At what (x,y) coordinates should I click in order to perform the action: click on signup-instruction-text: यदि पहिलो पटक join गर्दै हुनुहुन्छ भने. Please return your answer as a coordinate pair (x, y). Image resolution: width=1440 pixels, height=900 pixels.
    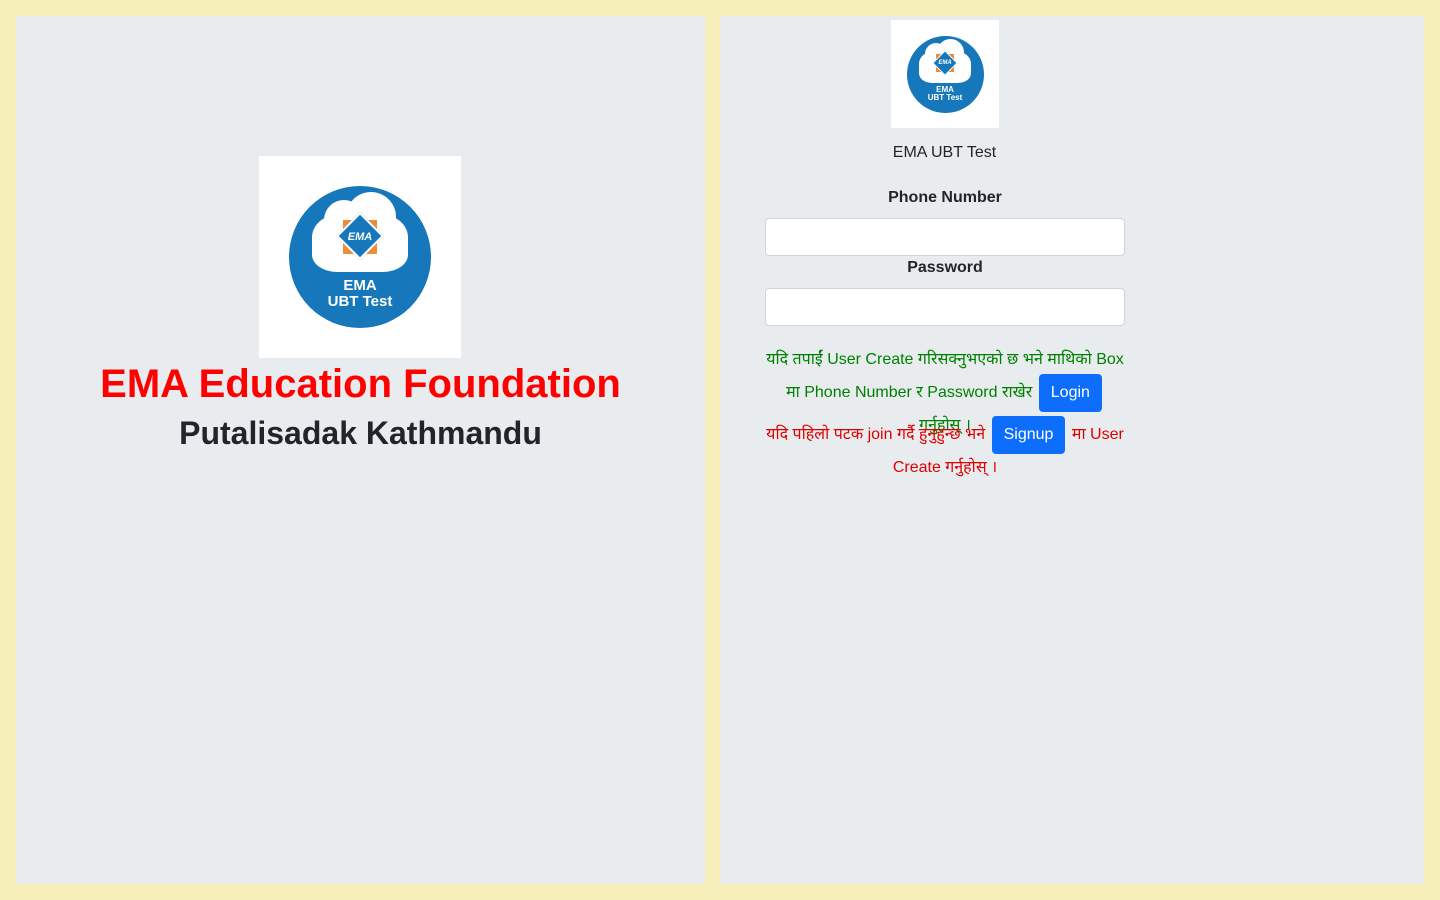
    Looking at the image, I should click on (876, 435).